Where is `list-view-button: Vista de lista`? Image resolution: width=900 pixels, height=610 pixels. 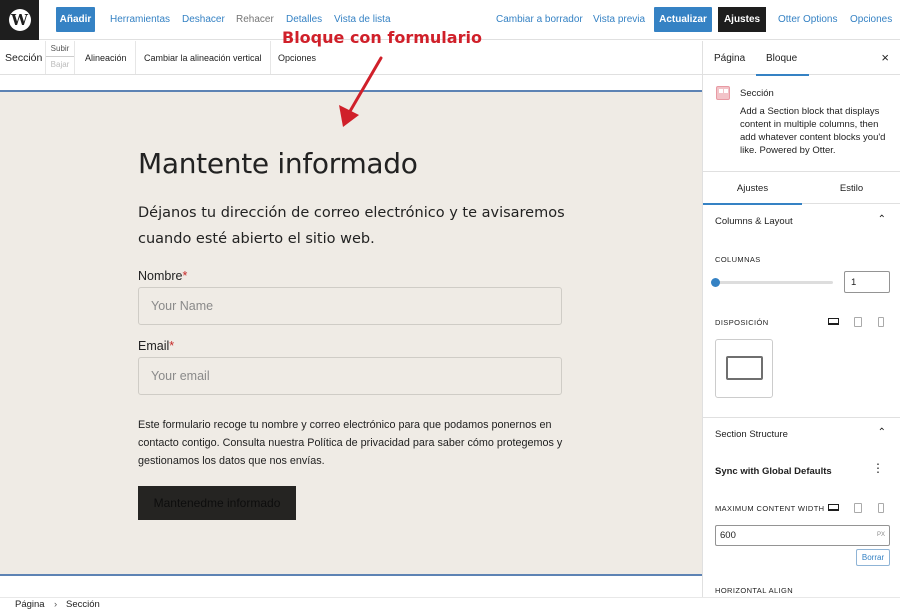 list-view-button: Vista de lista is located at coordinates (362, 19).